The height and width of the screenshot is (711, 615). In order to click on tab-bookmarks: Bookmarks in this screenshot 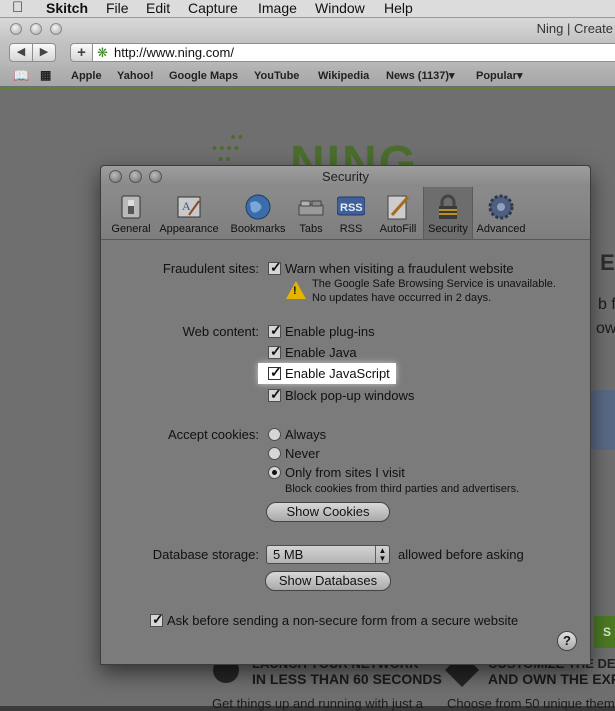, I will do `click(258, 213)`.